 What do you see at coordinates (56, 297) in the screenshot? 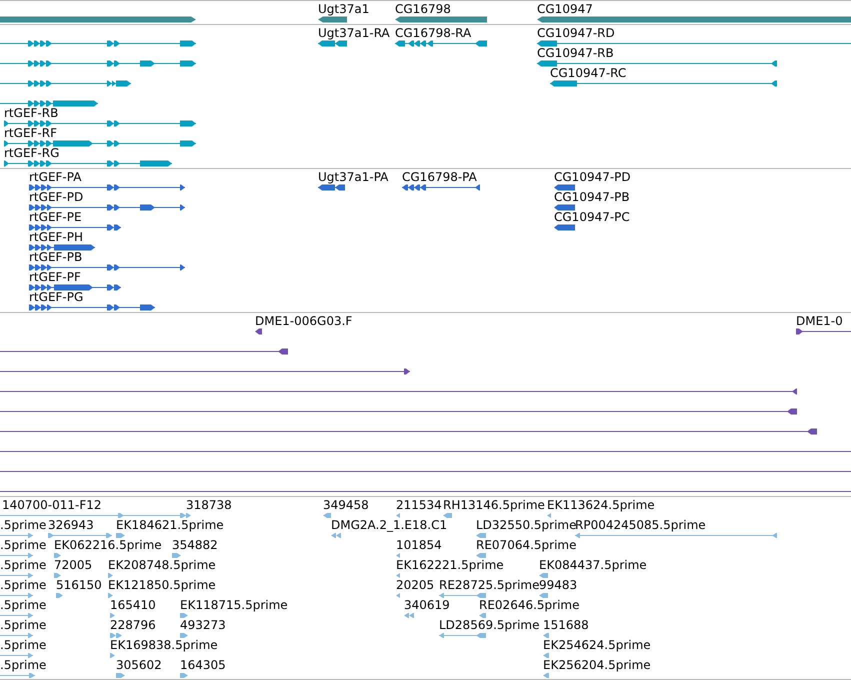
I see `protein-label: rtGEF-PG` at bounding box center [56, 297].